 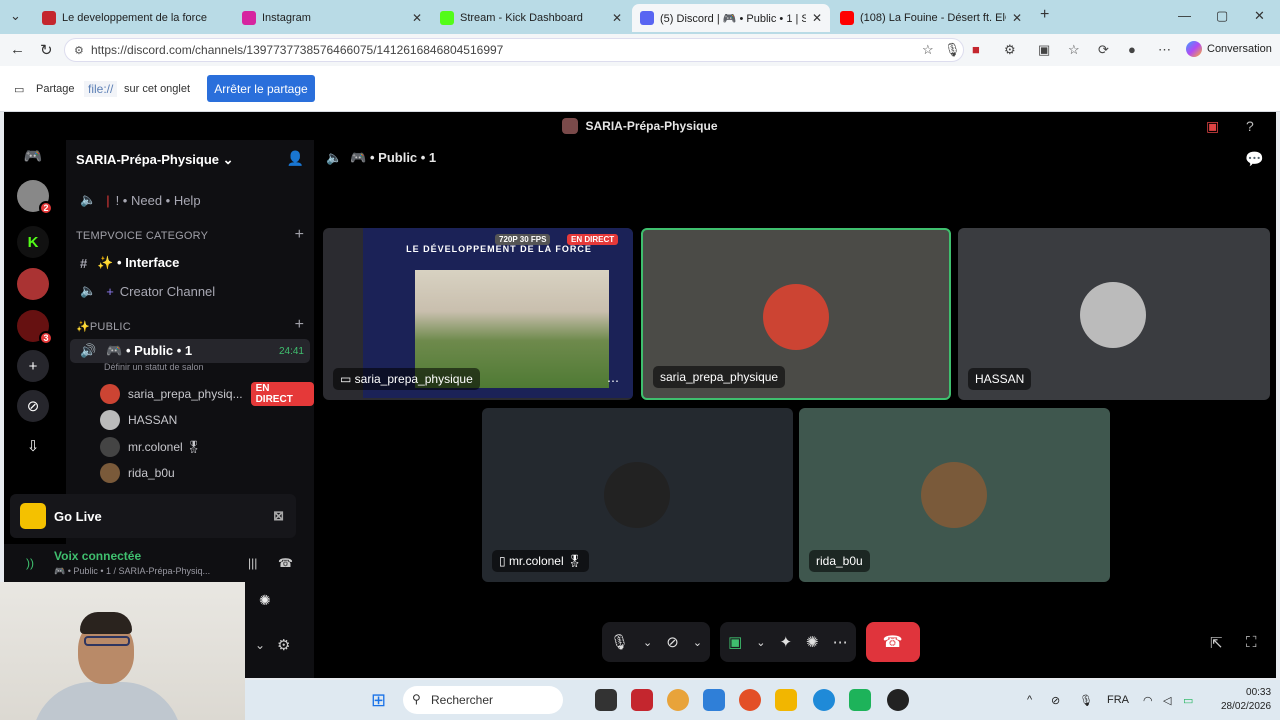 I want to click on category-tempvoice: TEMPVOICE CATEGORY, so click(x=142, y=236).